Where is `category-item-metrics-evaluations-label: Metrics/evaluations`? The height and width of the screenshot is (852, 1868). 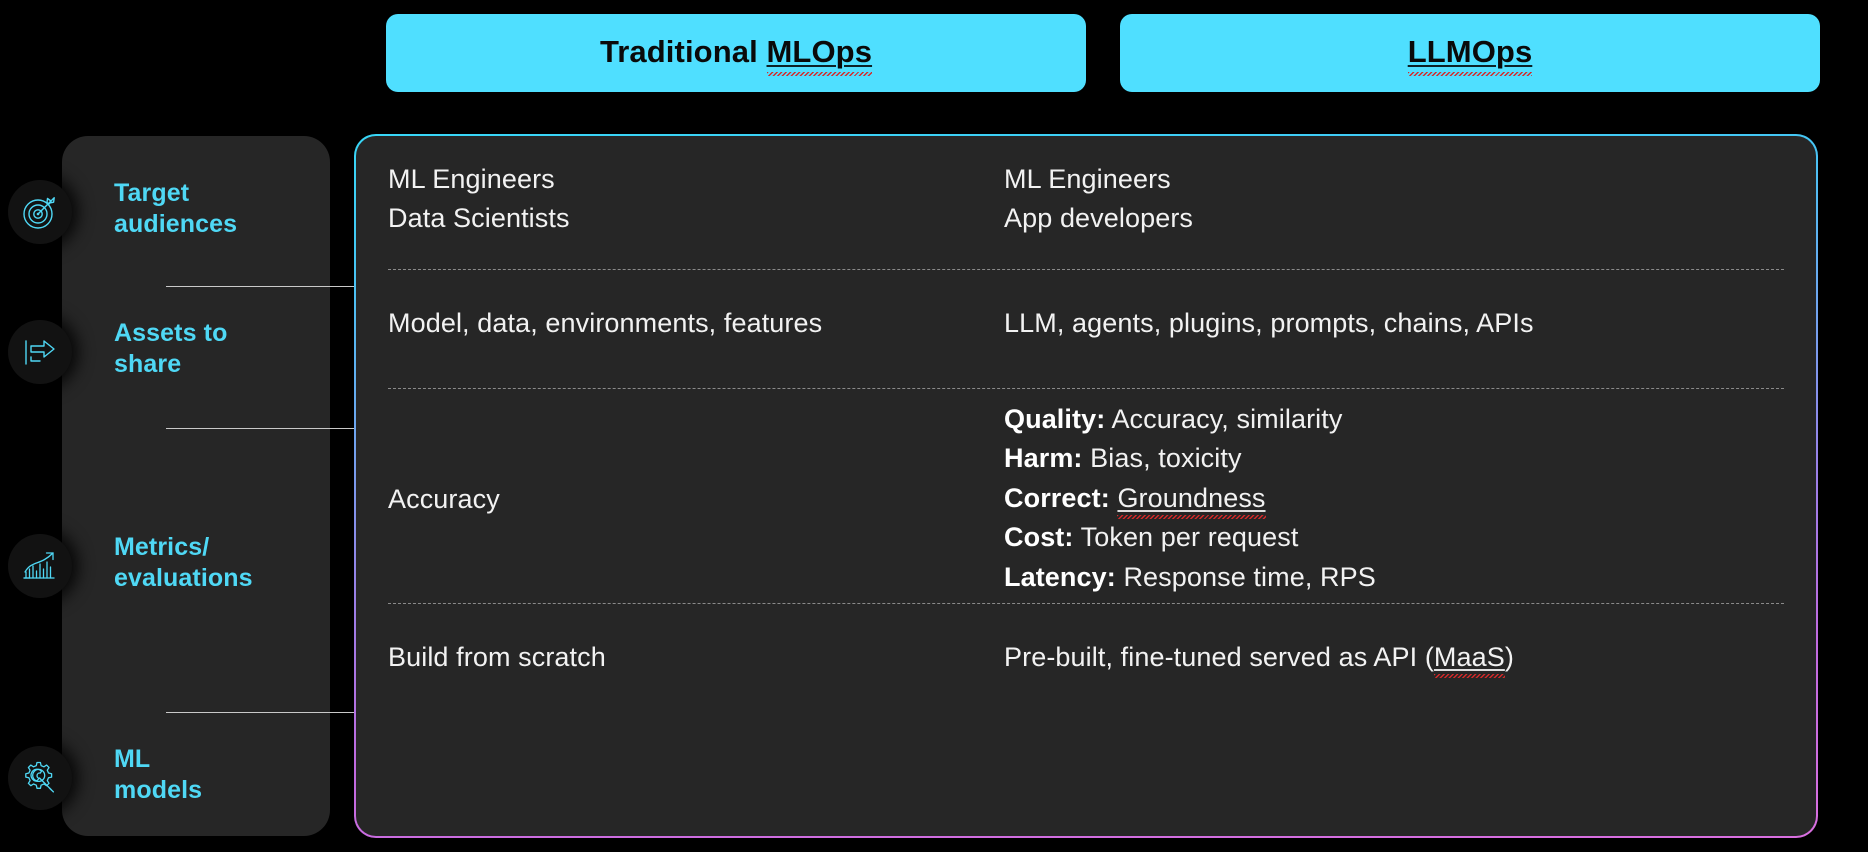 category-item-metrics-evaluations-label: Metrics/evaluations is located at coordinates (183, 562).